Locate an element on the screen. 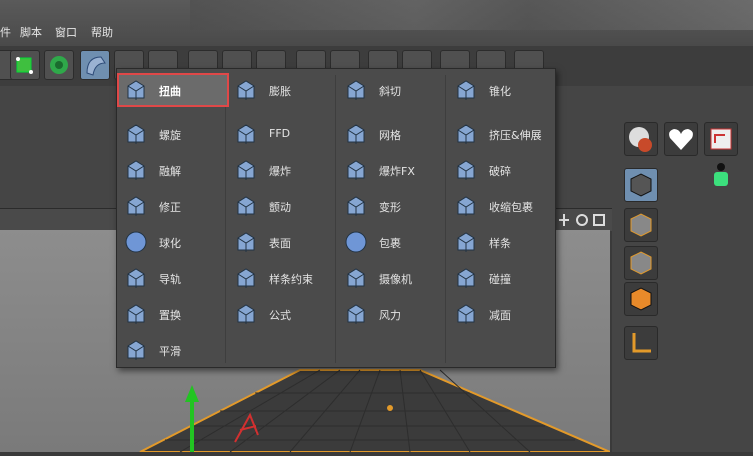 This screenshot has width=753, height=456. surface-icon is located at coordinates (246, 242).